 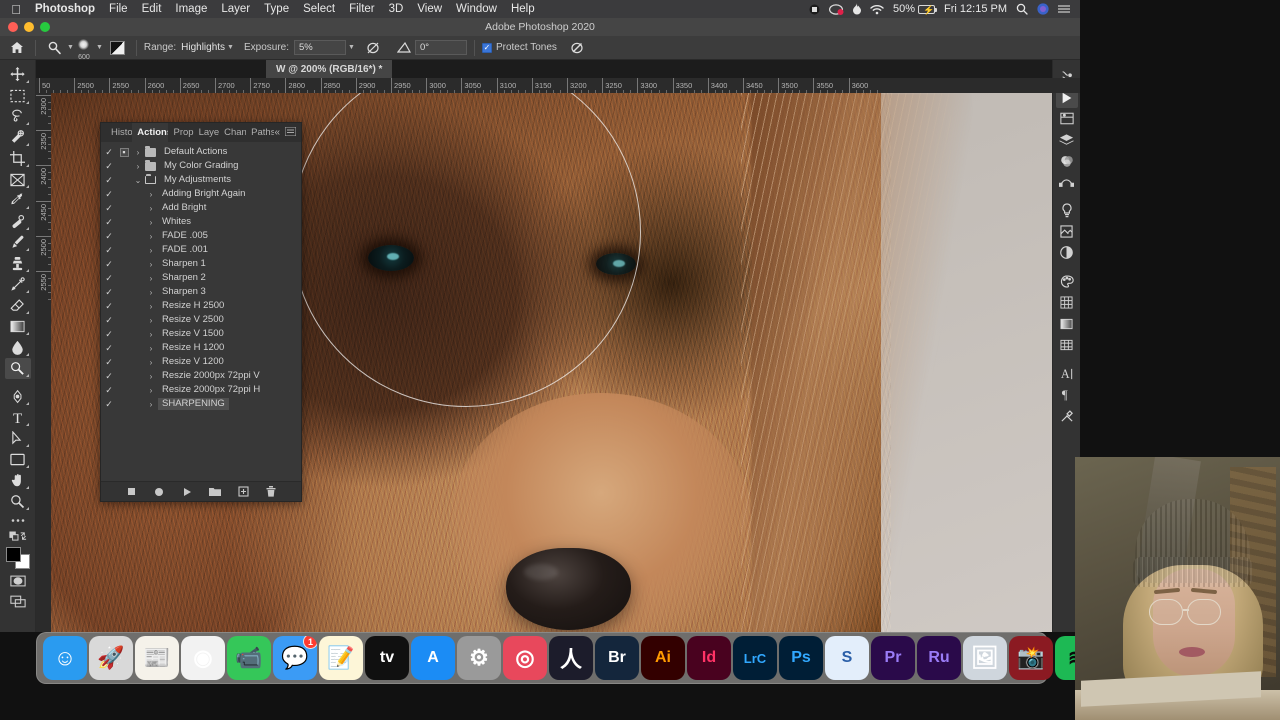 I want to click on panel-menu-icon, so click(x=290, y=132).